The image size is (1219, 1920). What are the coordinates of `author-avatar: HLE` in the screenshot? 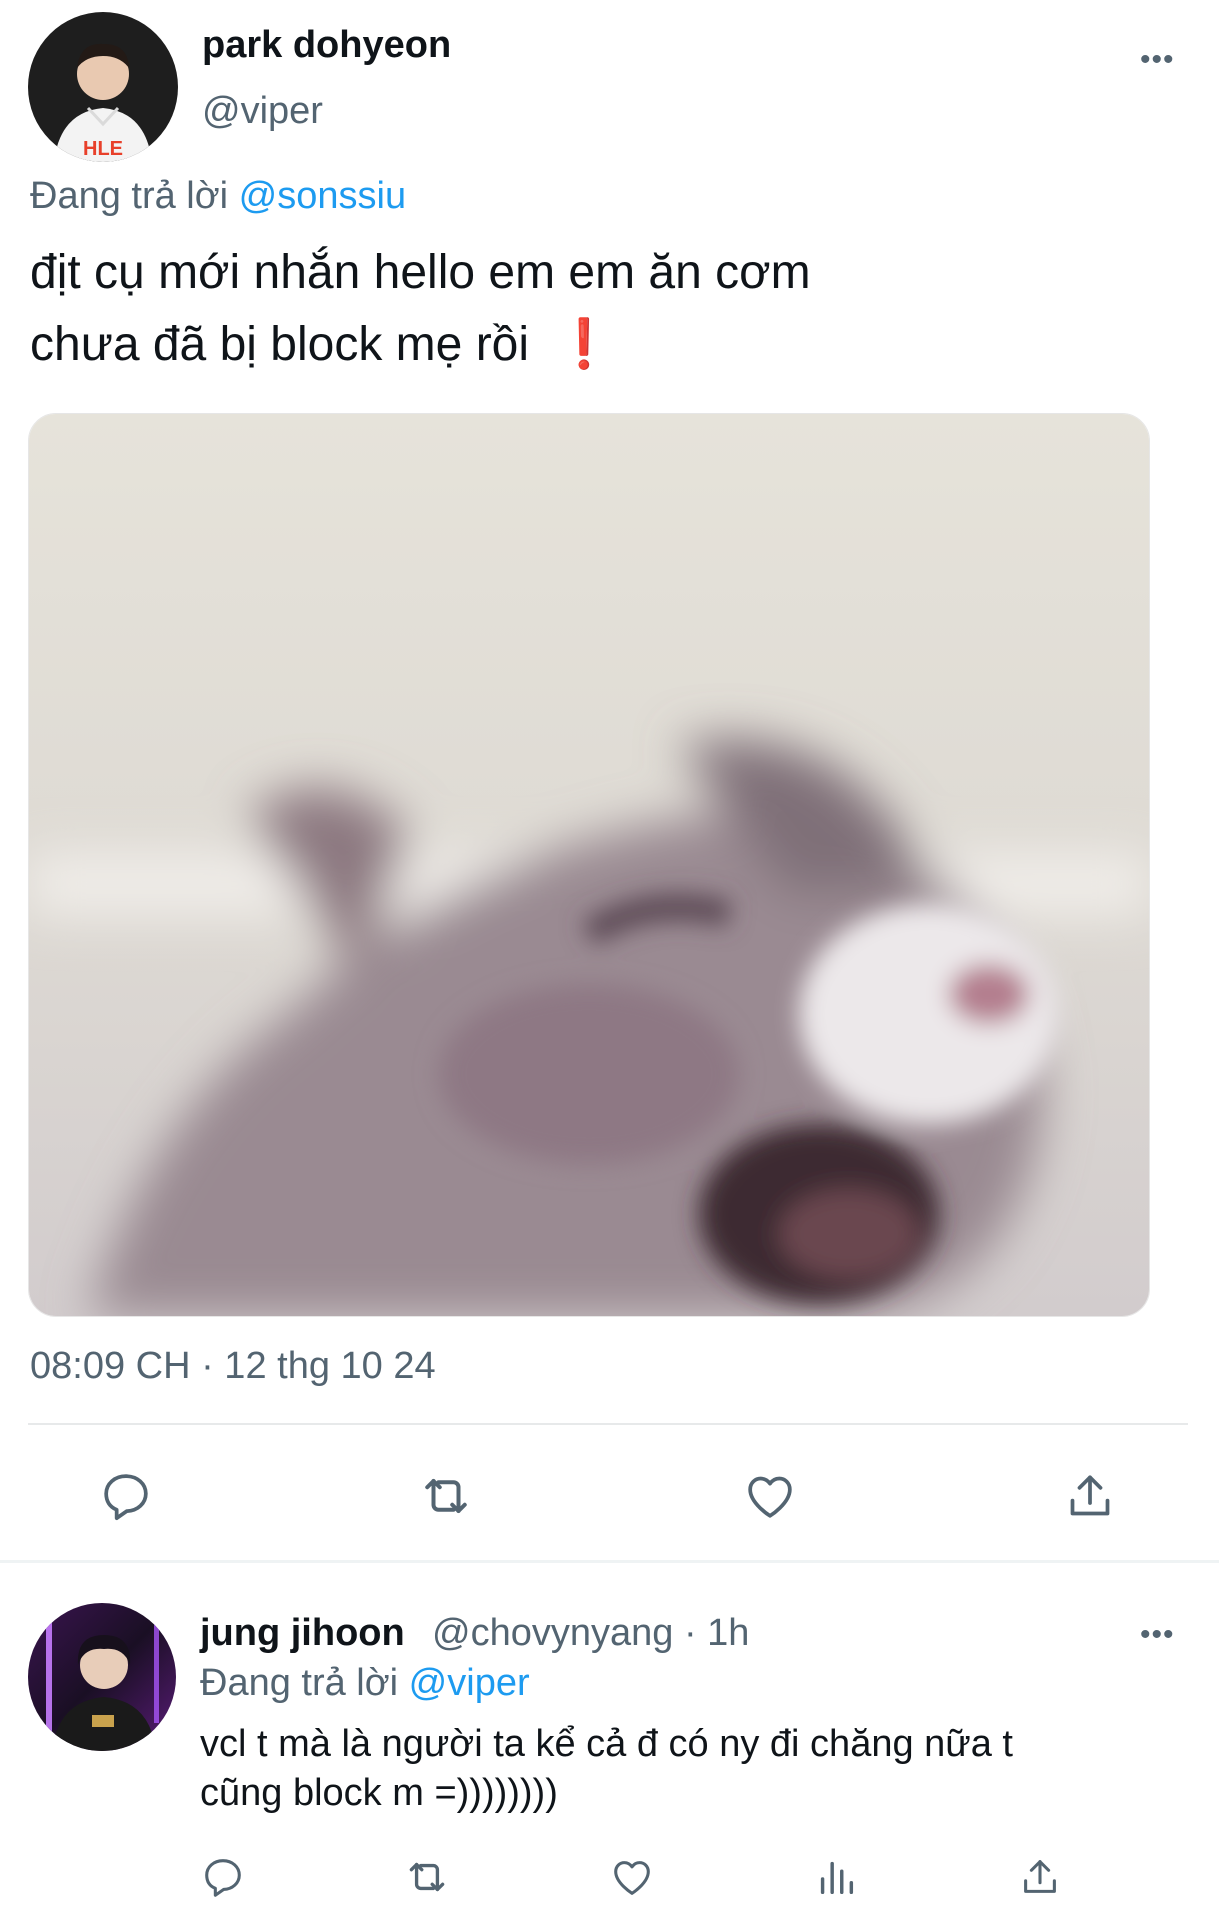 It's located at (103, 87).